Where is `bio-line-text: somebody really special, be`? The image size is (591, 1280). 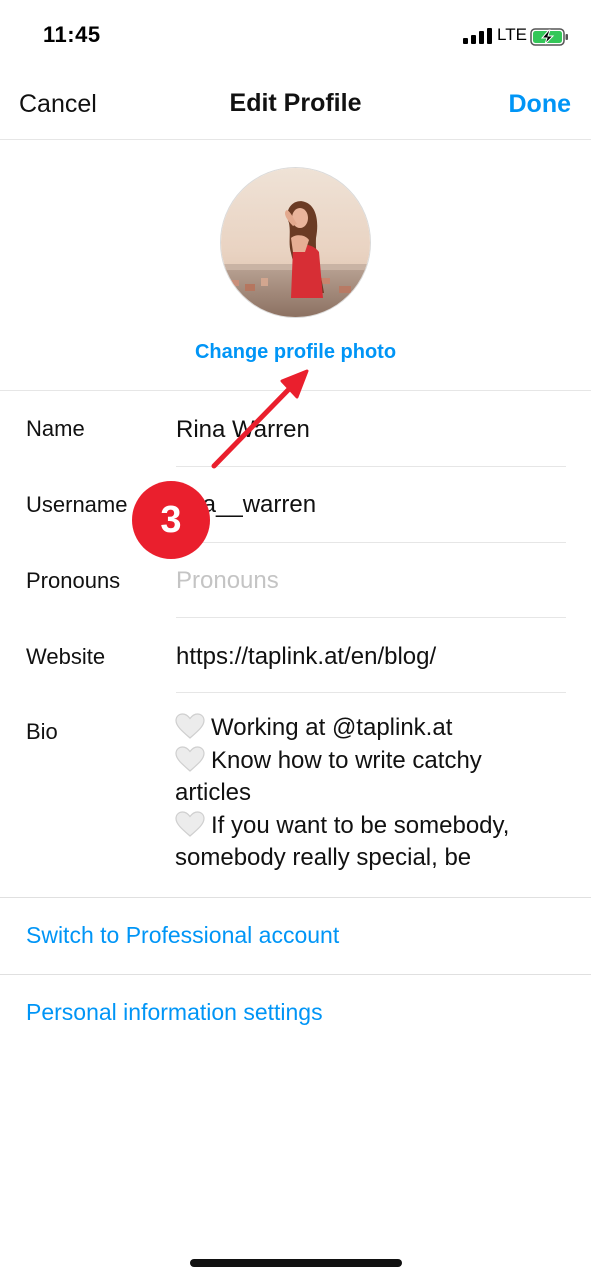
bio-line-text: somebody really special, be is located at coordinates (323, 857).